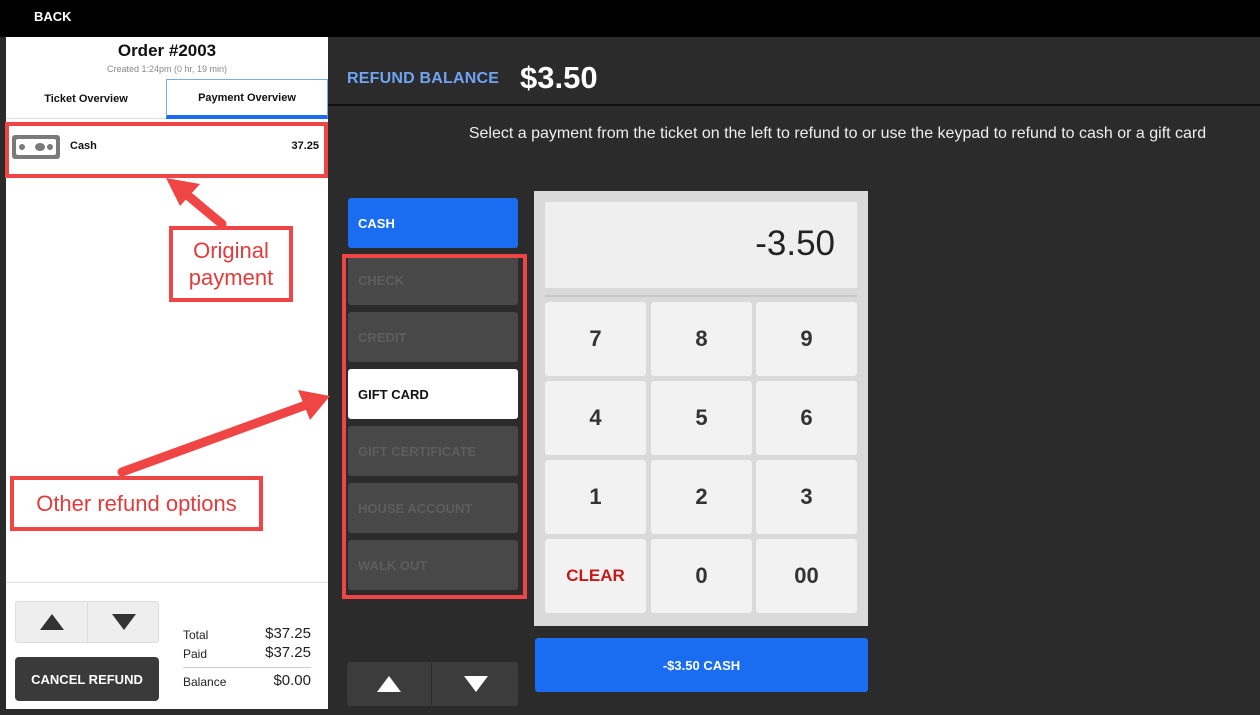 The width and height of the screenshot is (1260, 715). Describe the element at coordinates (434, 426) in the screenshot. I see `other-options-highlight` at that location.